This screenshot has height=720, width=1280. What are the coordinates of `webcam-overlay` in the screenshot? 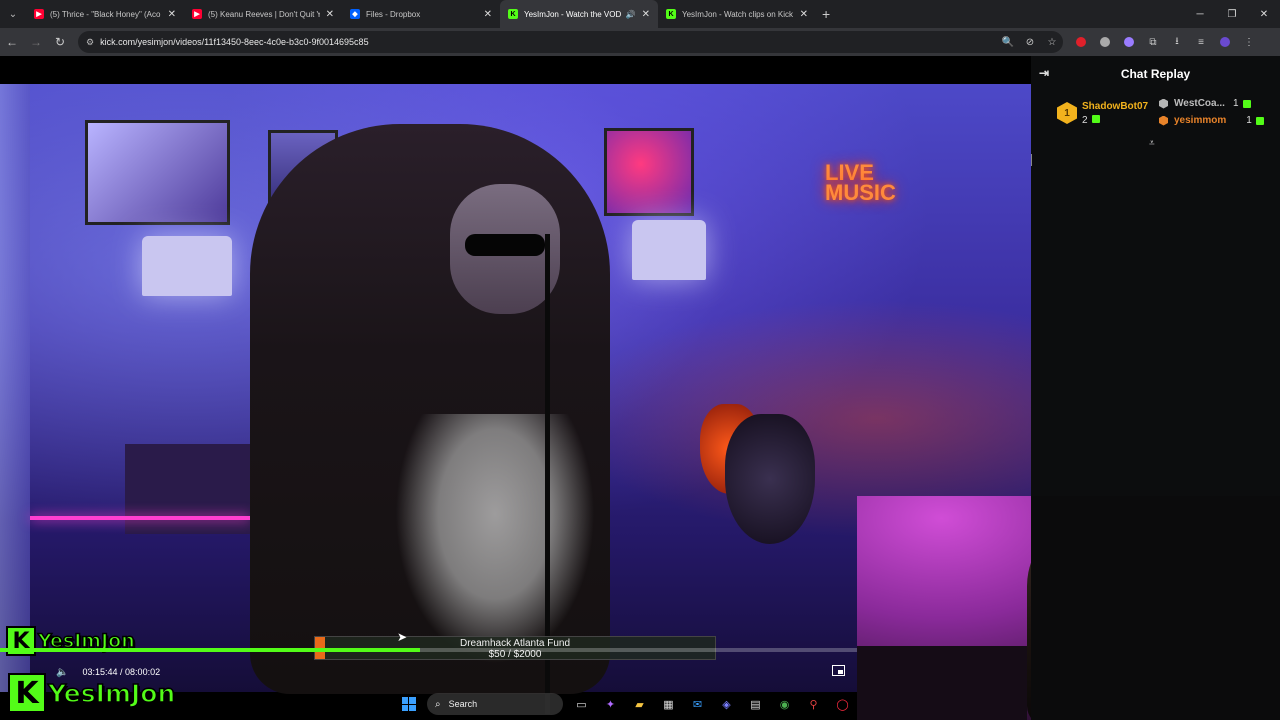 It's located at (944, 608).